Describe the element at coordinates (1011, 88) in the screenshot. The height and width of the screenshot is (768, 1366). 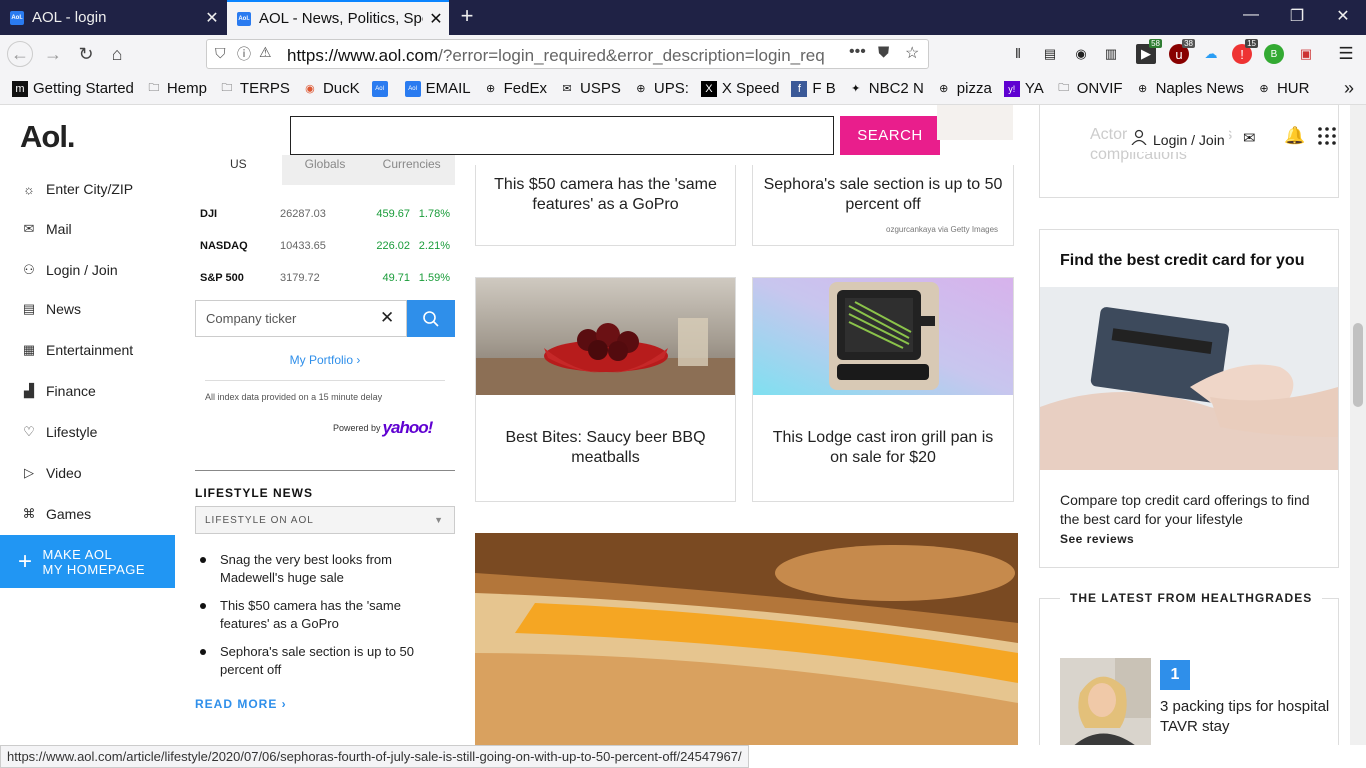
I see `yahoo-icon: y!` at that location.